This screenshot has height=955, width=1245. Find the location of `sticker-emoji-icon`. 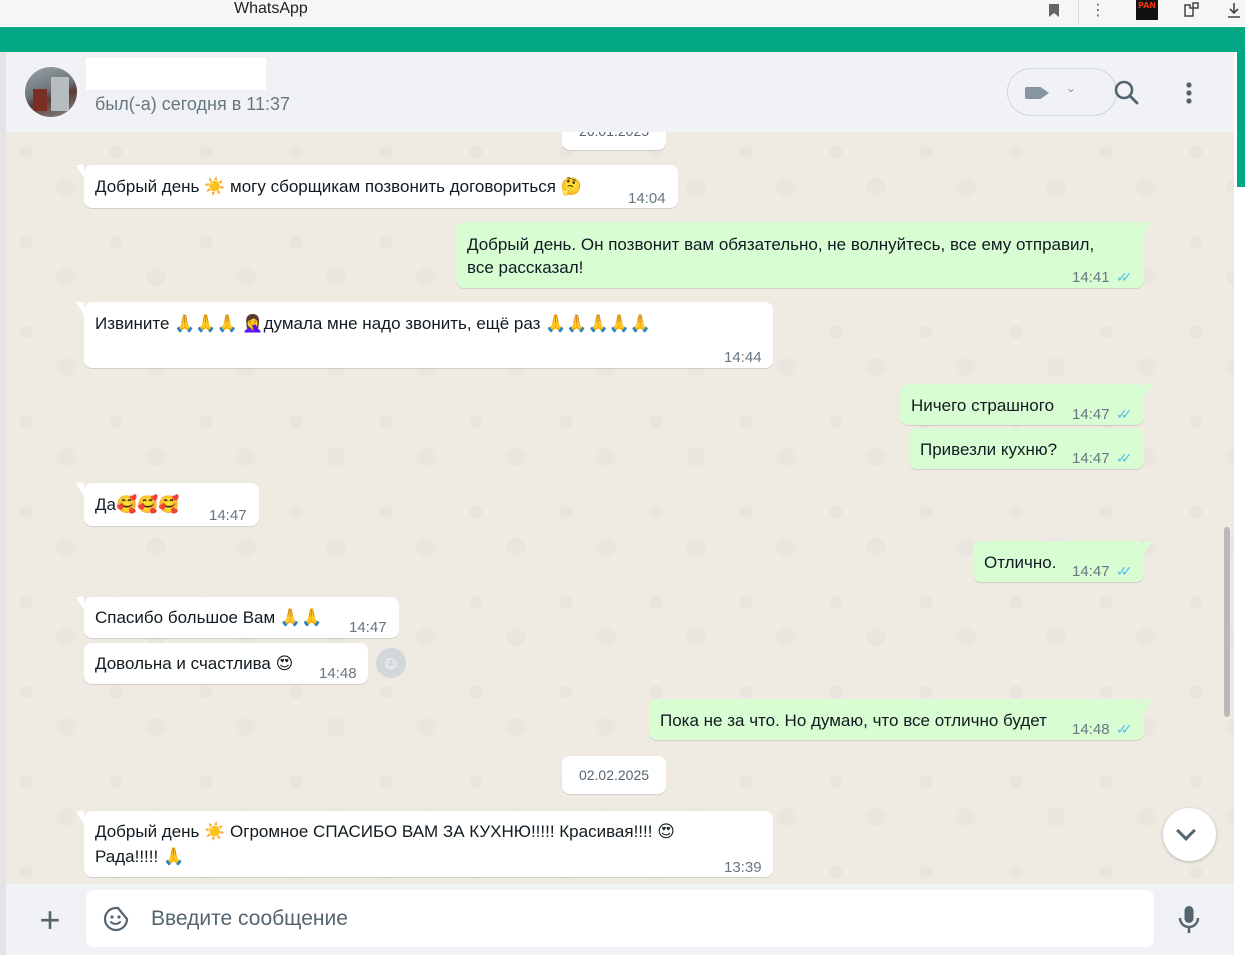

sticker-emoji-icon is located at coordinates (116, 919).